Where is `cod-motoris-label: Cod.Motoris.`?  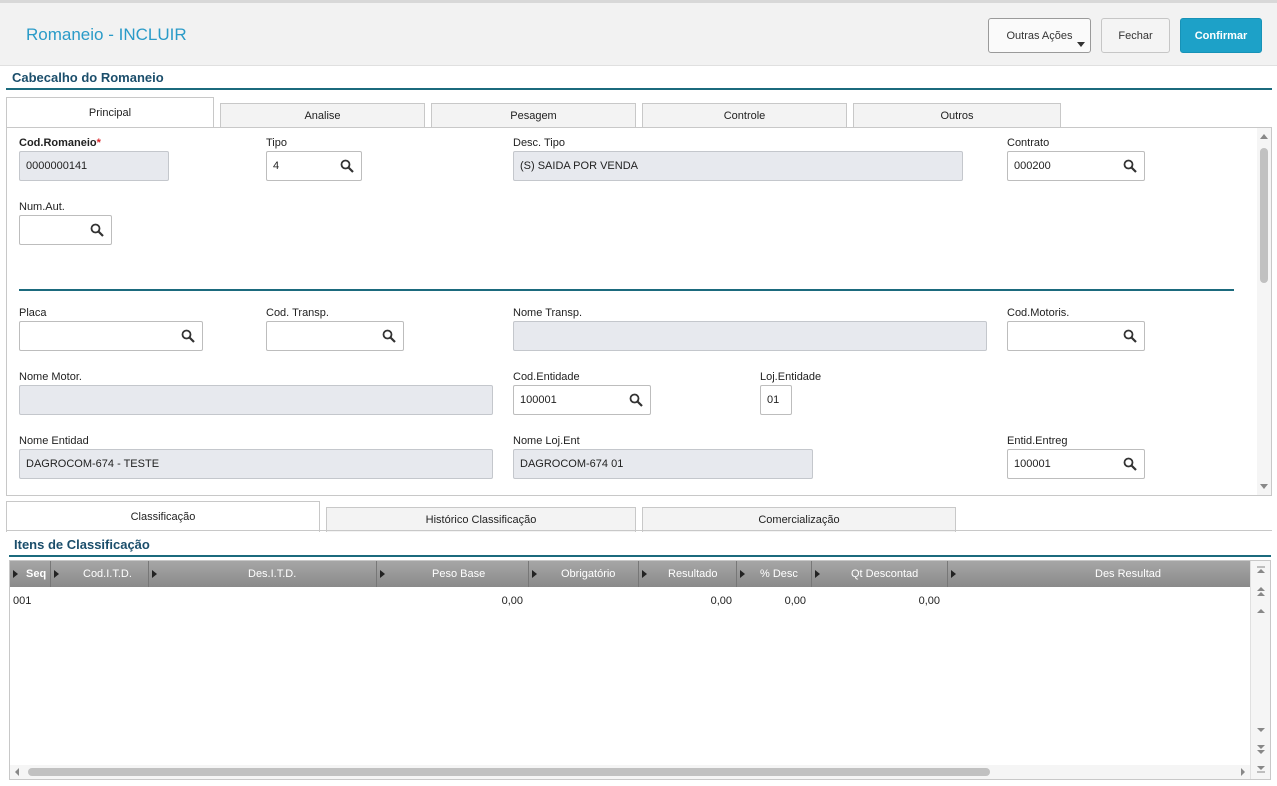 cod-motoris-label: Cod.Motoris. is located at coordinates (1038, 313).